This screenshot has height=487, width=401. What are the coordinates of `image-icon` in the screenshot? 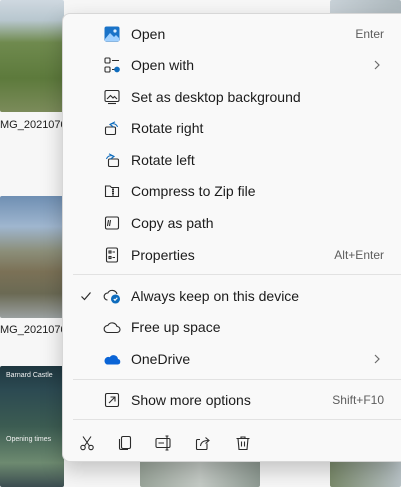 It's located at (112, 34).